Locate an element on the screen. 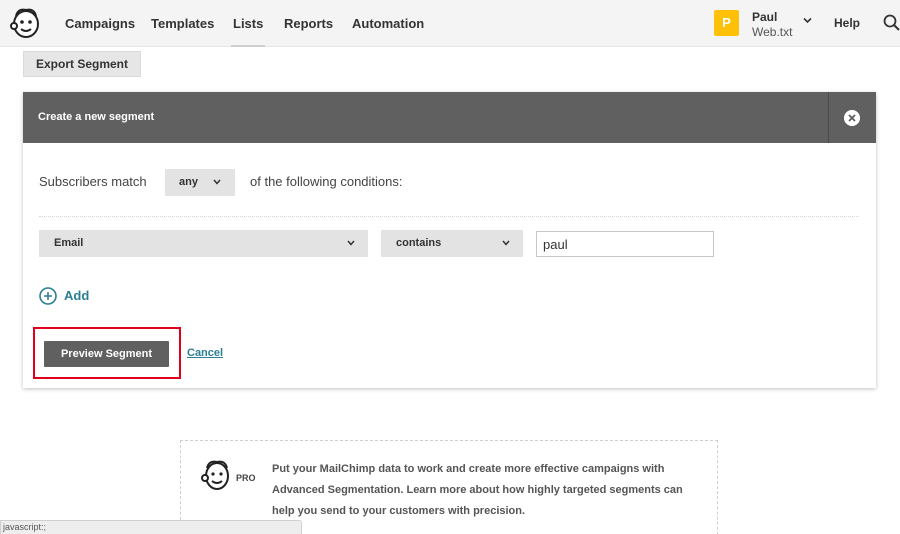 The height and width of the screenshot is (534, 900). add-condition-label: Add is located at coordinates (77, 295).